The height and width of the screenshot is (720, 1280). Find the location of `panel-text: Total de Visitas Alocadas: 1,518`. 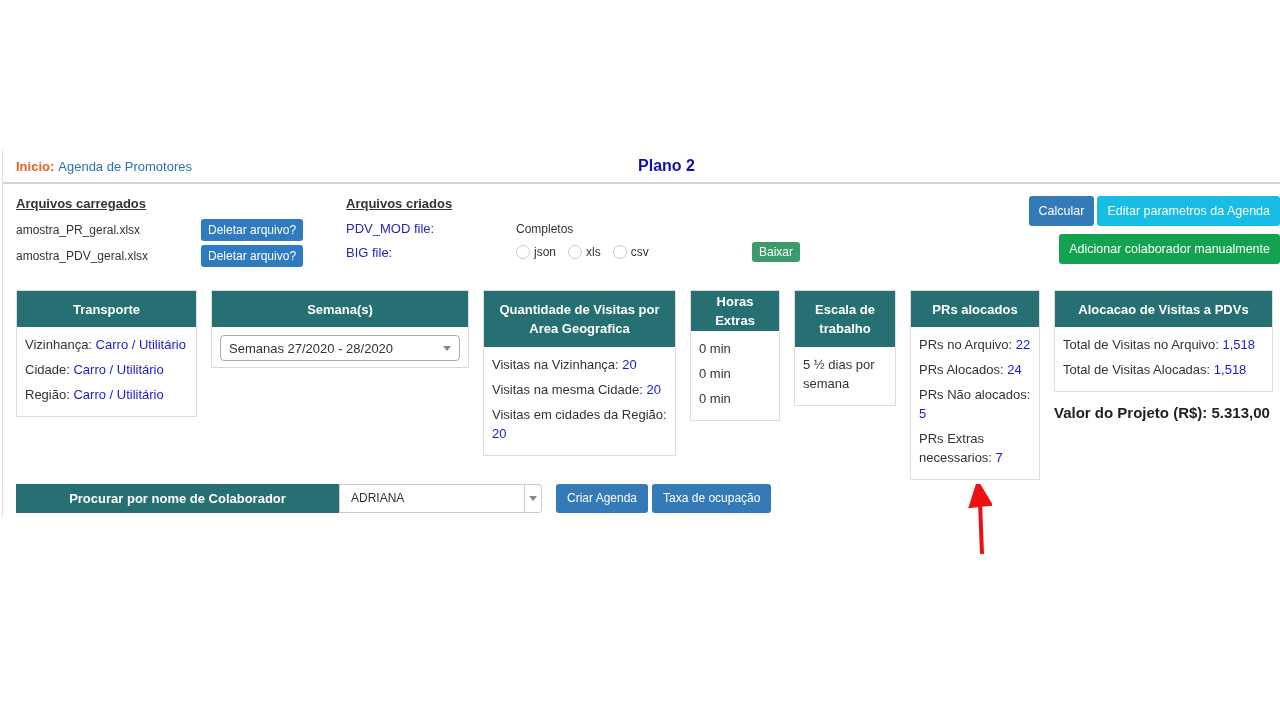

panel-text: Total de Visitas Alocadas: 1,518 is located at coordinates (1155, 370).